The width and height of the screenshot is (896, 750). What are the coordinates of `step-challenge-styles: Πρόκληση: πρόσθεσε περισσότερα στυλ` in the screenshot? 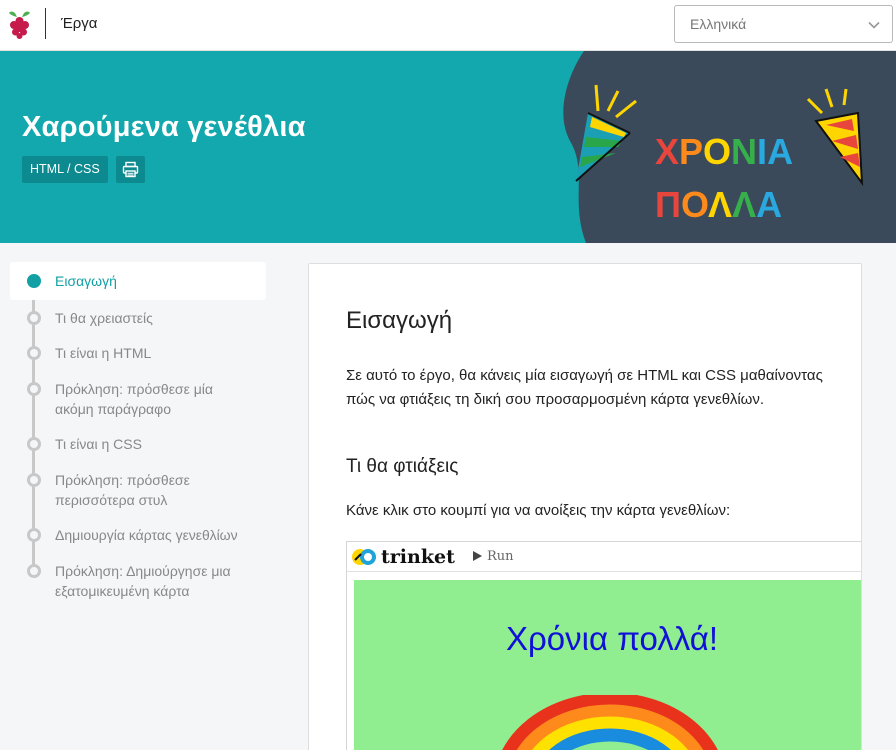 It's located at (110, 490).